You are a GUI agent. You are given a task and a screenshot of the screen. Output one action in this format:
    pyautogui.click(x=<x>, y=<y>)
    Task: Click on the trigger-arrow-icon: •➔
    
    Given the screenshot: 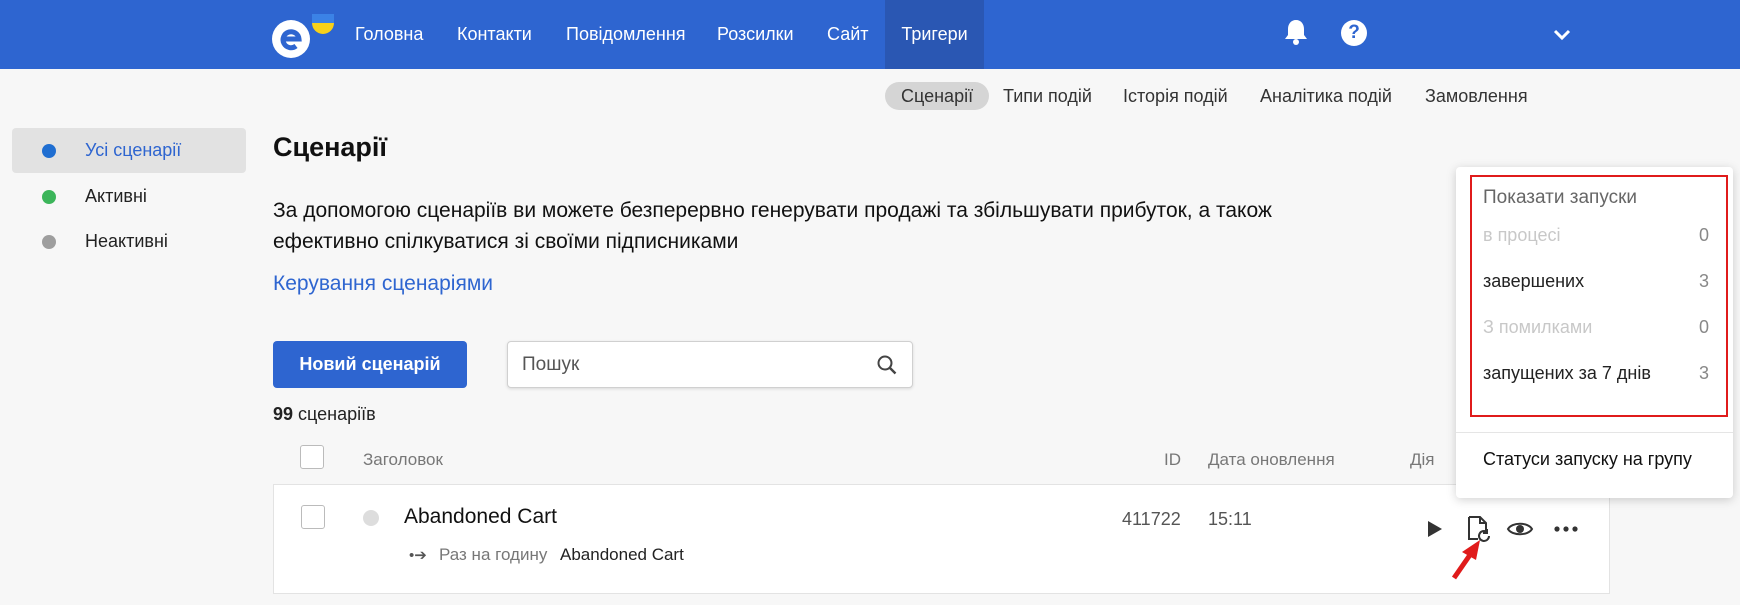 What is the action you would take?
    pyautogui.click(x=418, y=555)
    